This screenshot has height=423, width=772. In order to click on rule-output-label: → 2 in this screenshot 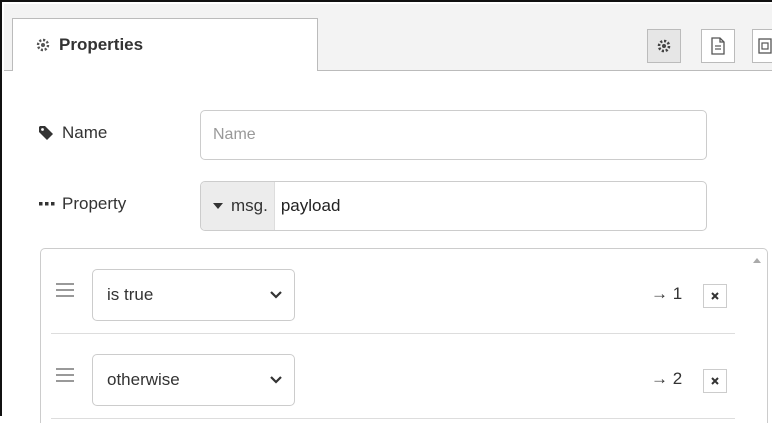, I will do `click(666, 379)`.